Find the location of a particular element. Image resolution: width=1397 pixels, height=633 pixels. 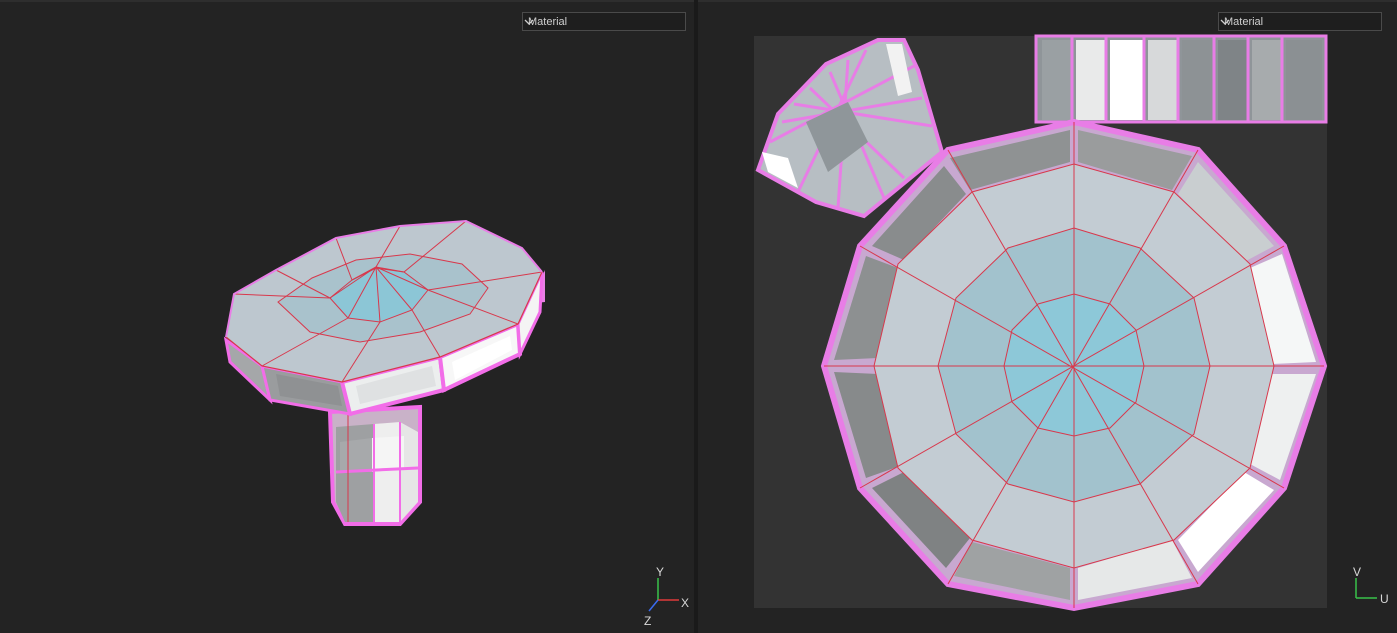

uv-axis-icon: V U is located at coordinates (1371, 585).